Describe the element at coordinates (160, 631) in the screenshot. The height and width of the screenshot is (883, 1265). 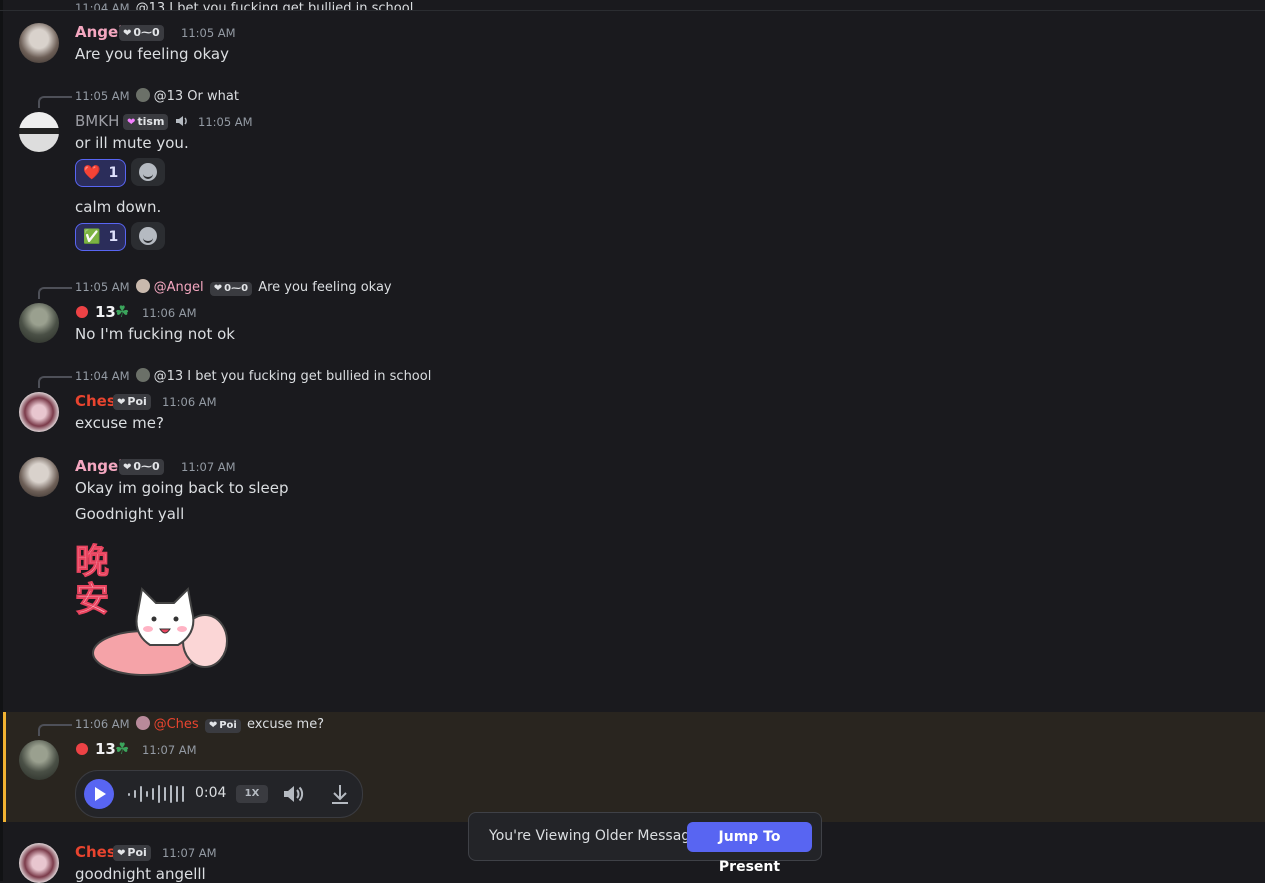
I see `sleeping-cat-icon` at that location.